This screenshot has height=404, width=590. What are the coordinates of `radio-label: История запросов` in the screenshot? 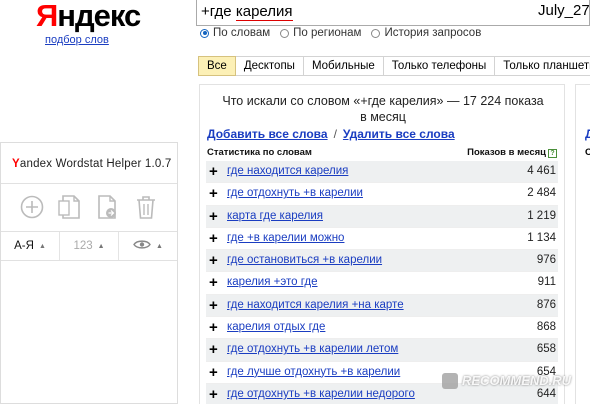 It's located at (433, 33).